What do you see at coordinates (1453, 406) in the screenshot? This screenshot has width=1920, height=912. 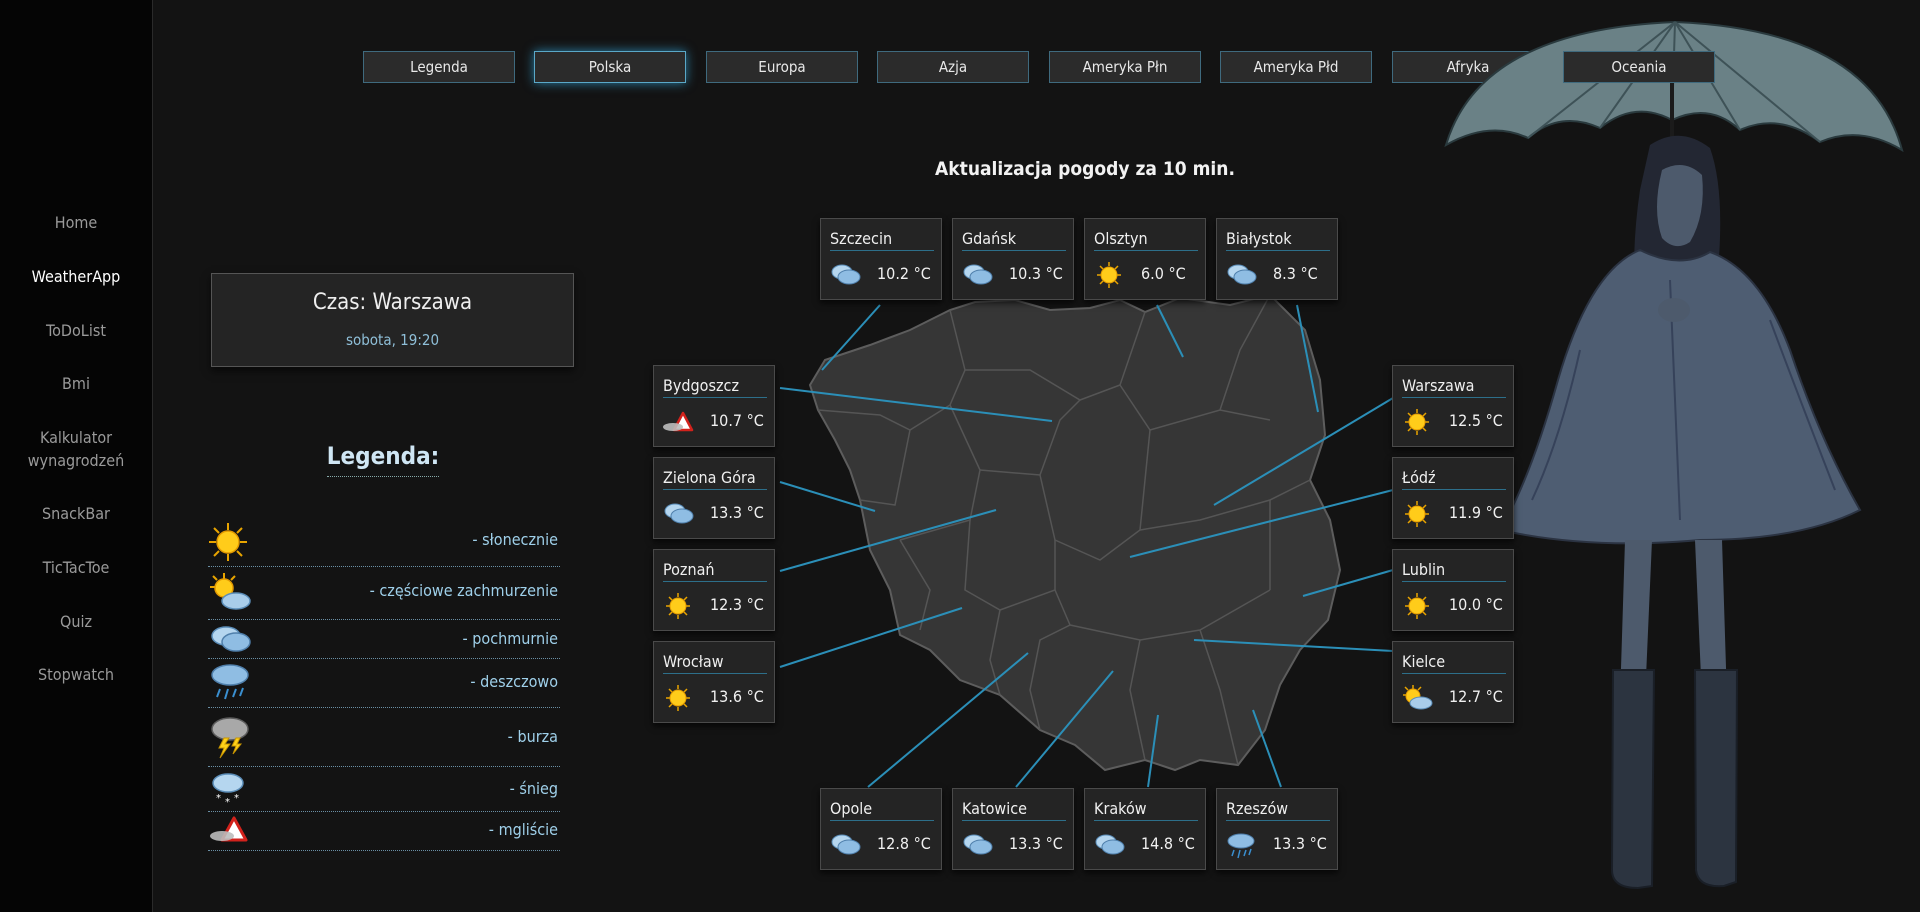 I see `city-warszawa: Warszawa 12.5 °C` at bounding box center [1453, 406].